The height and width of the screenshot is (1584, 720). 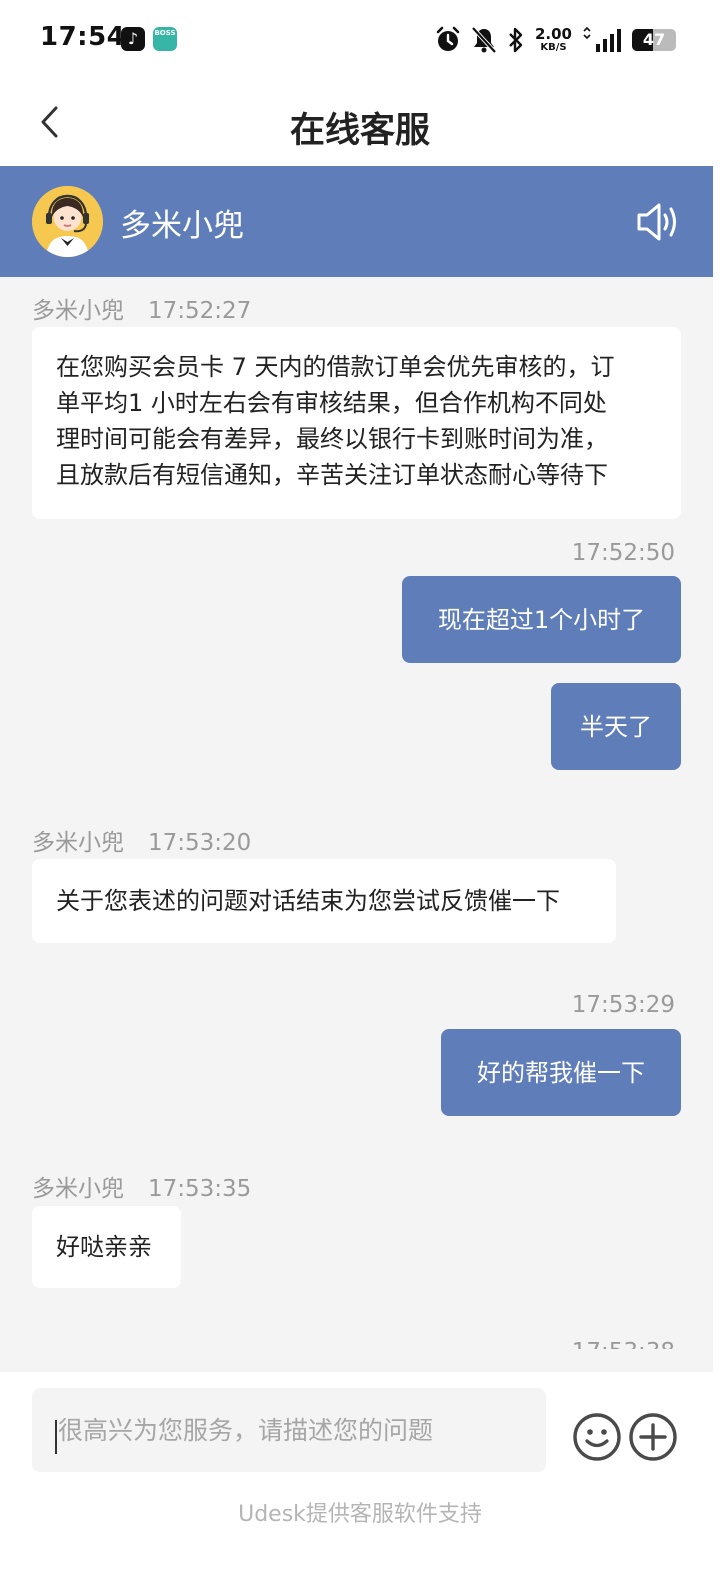 I want to click on user-message-bubble: 半天了, so click(x=616, y=726).